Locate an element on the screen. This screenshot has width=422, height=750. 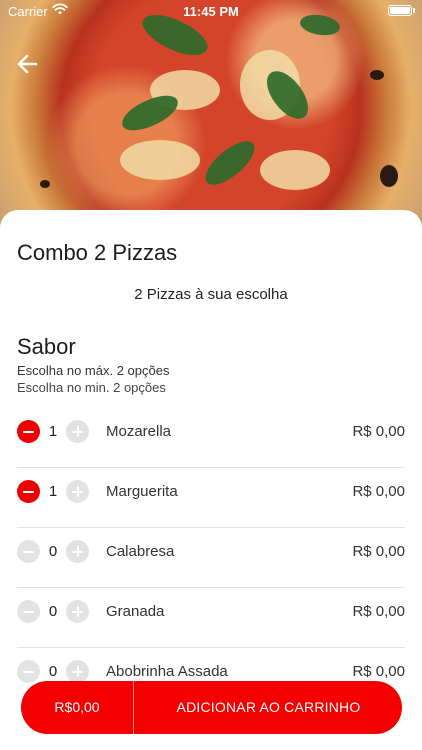
clock: 11:45 PM is located at coordinates (211, 11).